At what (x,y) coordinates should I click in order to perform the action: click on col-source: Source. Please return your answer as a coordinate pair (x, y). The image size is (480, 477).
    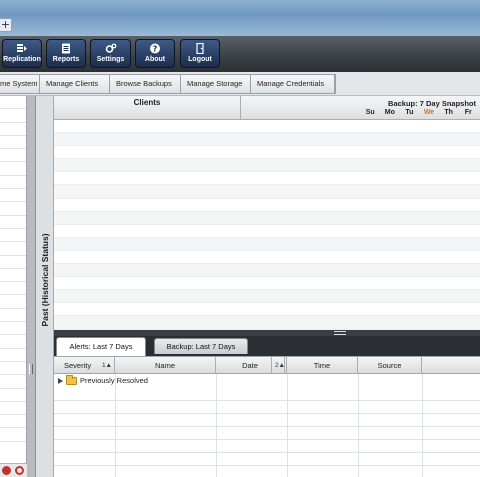
    Looking at the image, I should click on (390, 365).